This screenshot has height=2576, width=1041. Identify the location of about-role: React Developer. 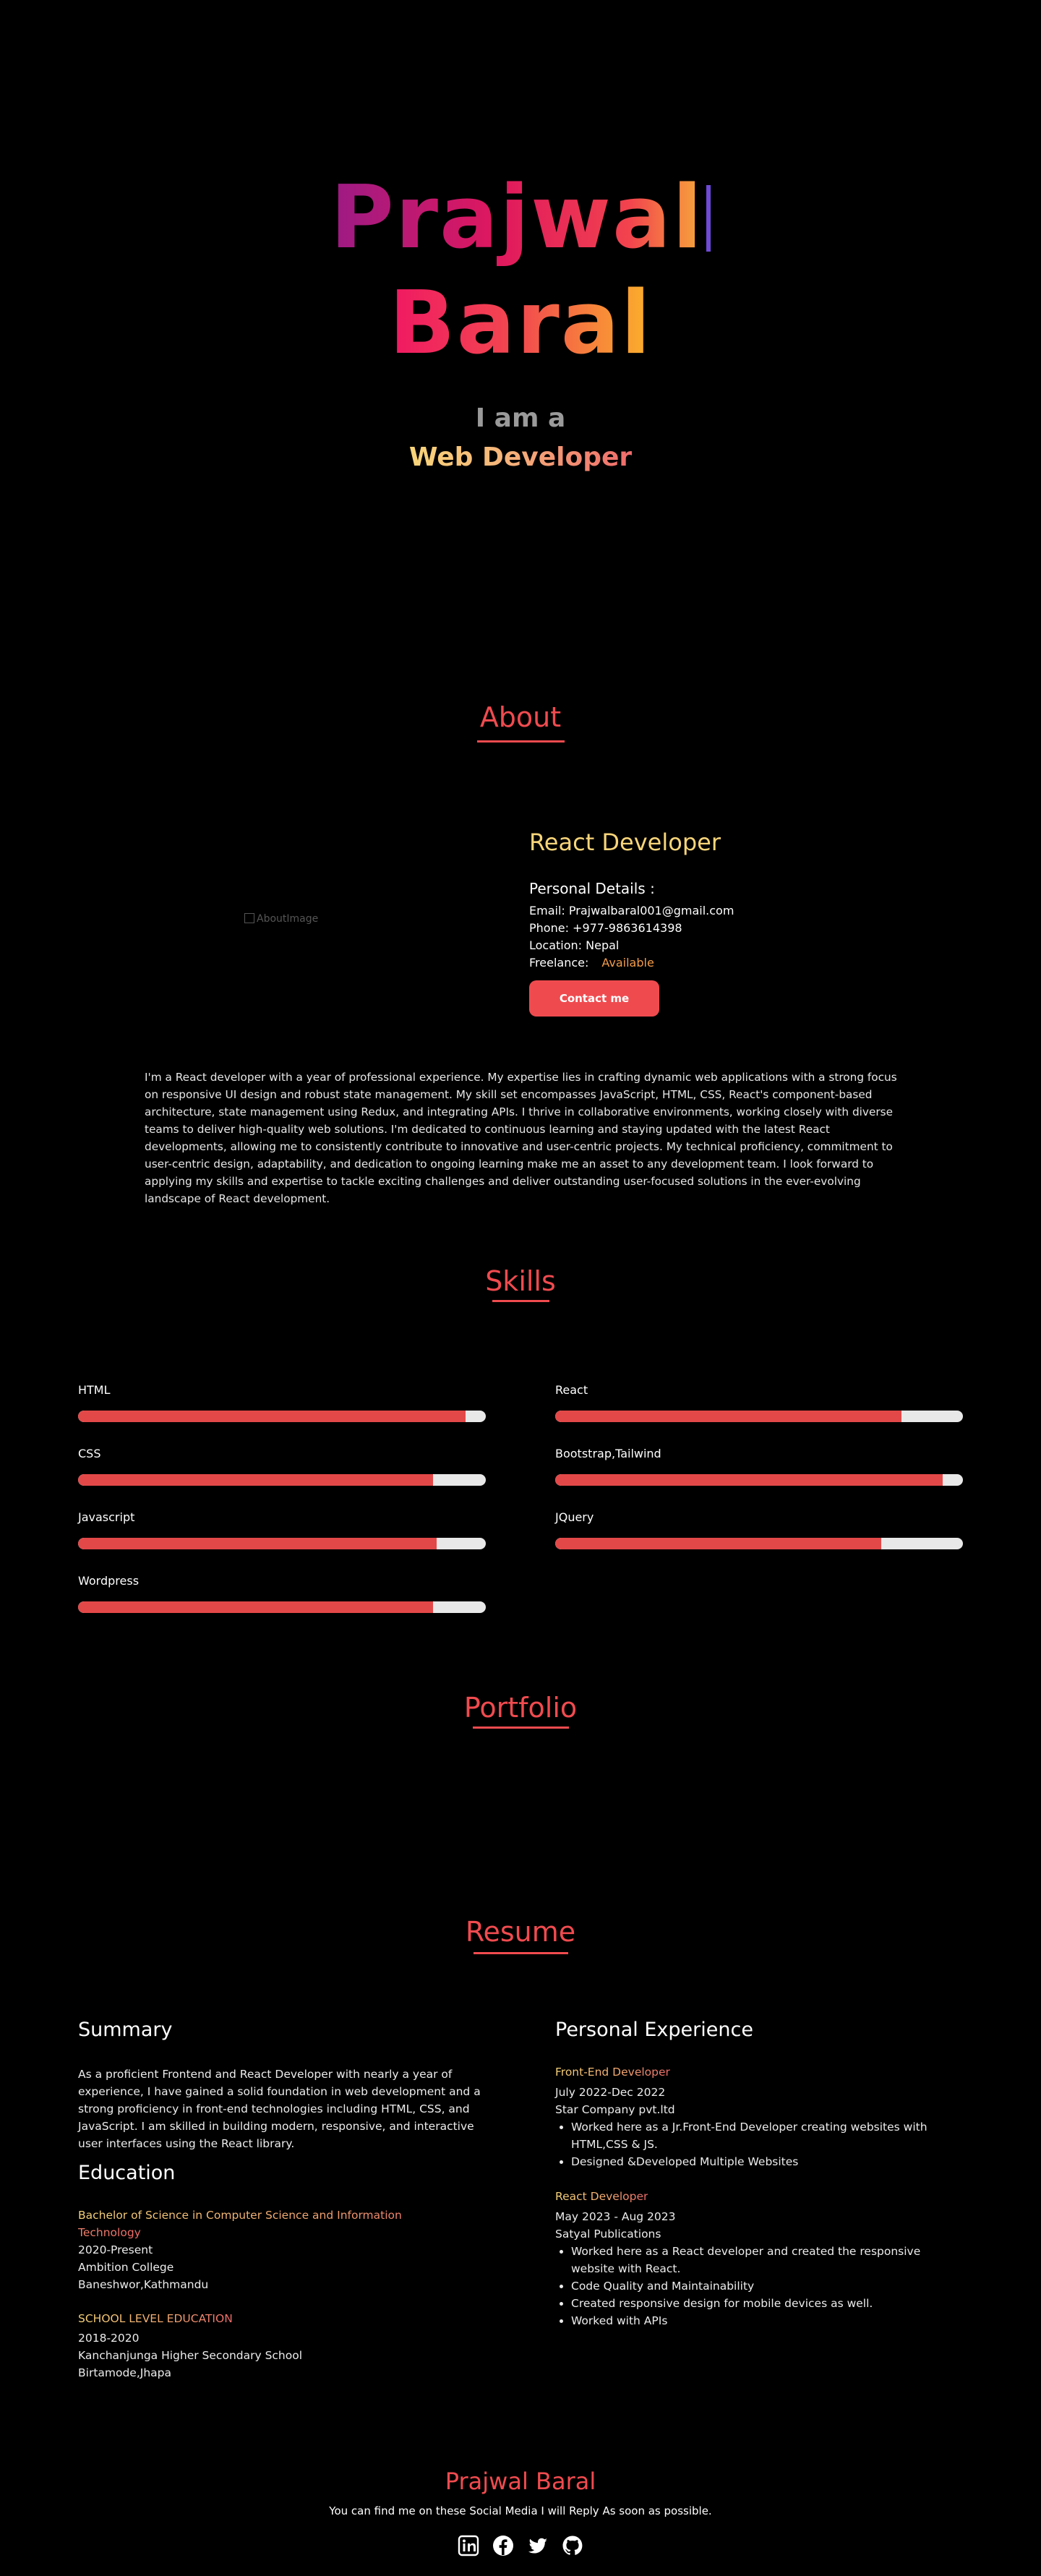
(625, 842).